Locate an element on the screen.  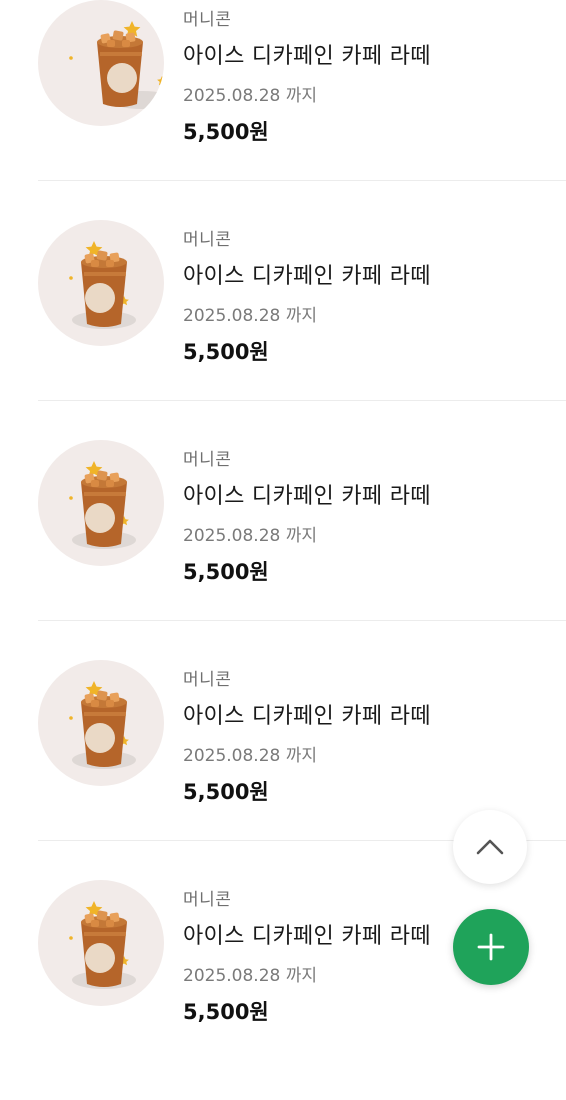
scroll-to-top-button is located at coordinates (490, 847).